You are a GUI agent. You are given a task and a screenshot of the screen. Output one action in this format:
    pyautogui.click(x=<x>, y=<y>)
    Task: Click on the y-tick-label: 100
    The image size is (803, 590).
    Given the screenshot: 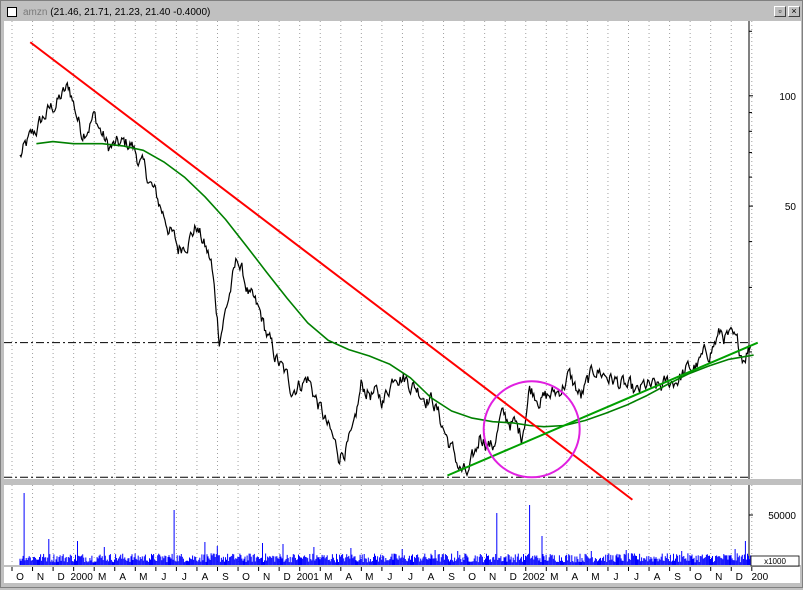 What is the action you would take?
    pyautogui.click(x=787, y=97)
    